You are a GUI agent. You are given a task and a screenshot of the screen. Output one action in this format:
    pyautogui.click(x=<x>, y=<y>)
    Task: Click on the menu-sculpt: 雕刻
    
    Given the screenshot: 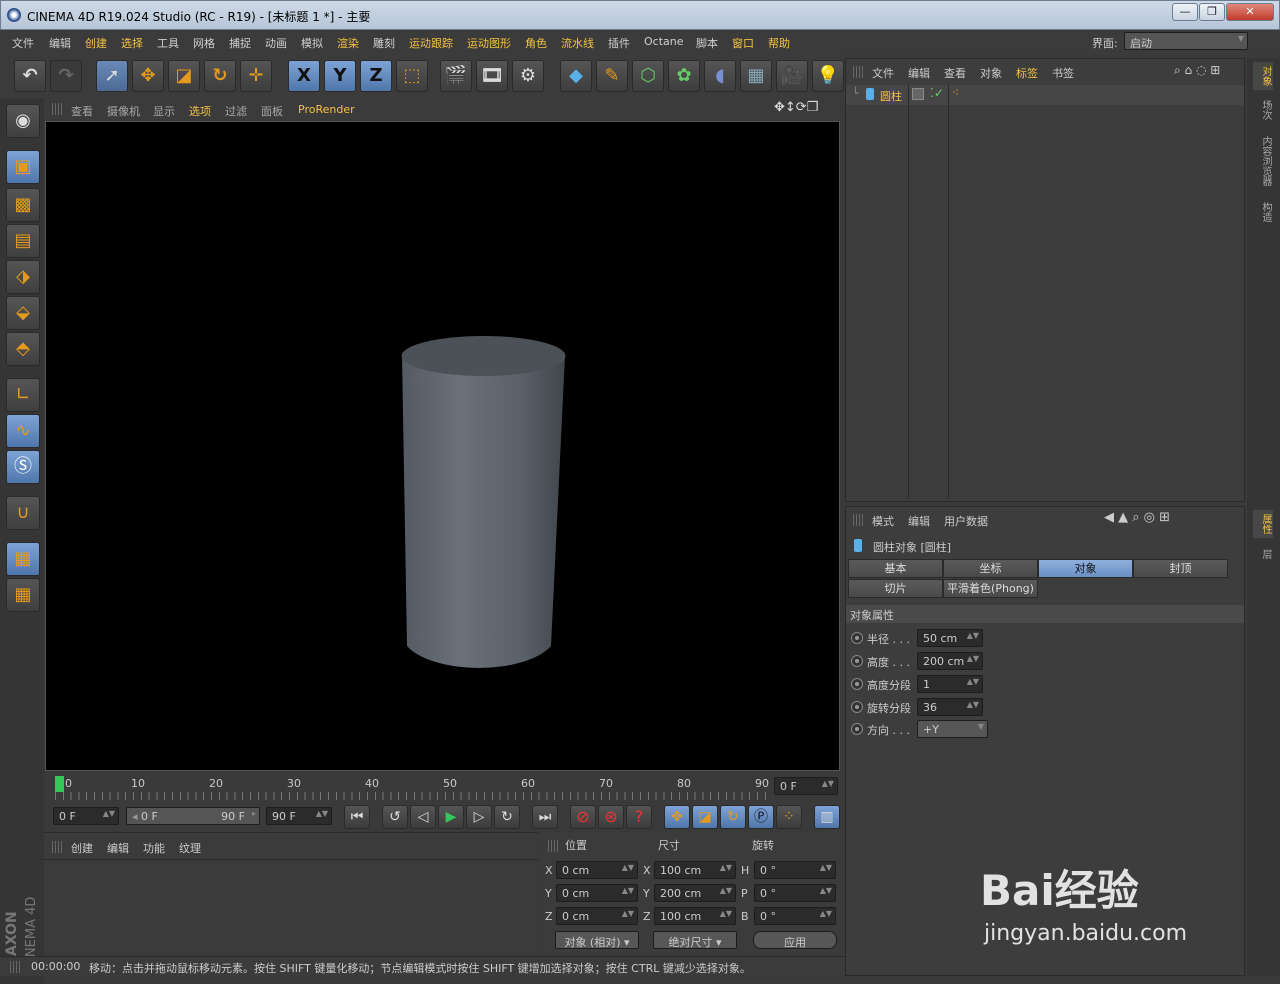 What is the action you would take?
    pyautogui.click(x=384, y=43)
    